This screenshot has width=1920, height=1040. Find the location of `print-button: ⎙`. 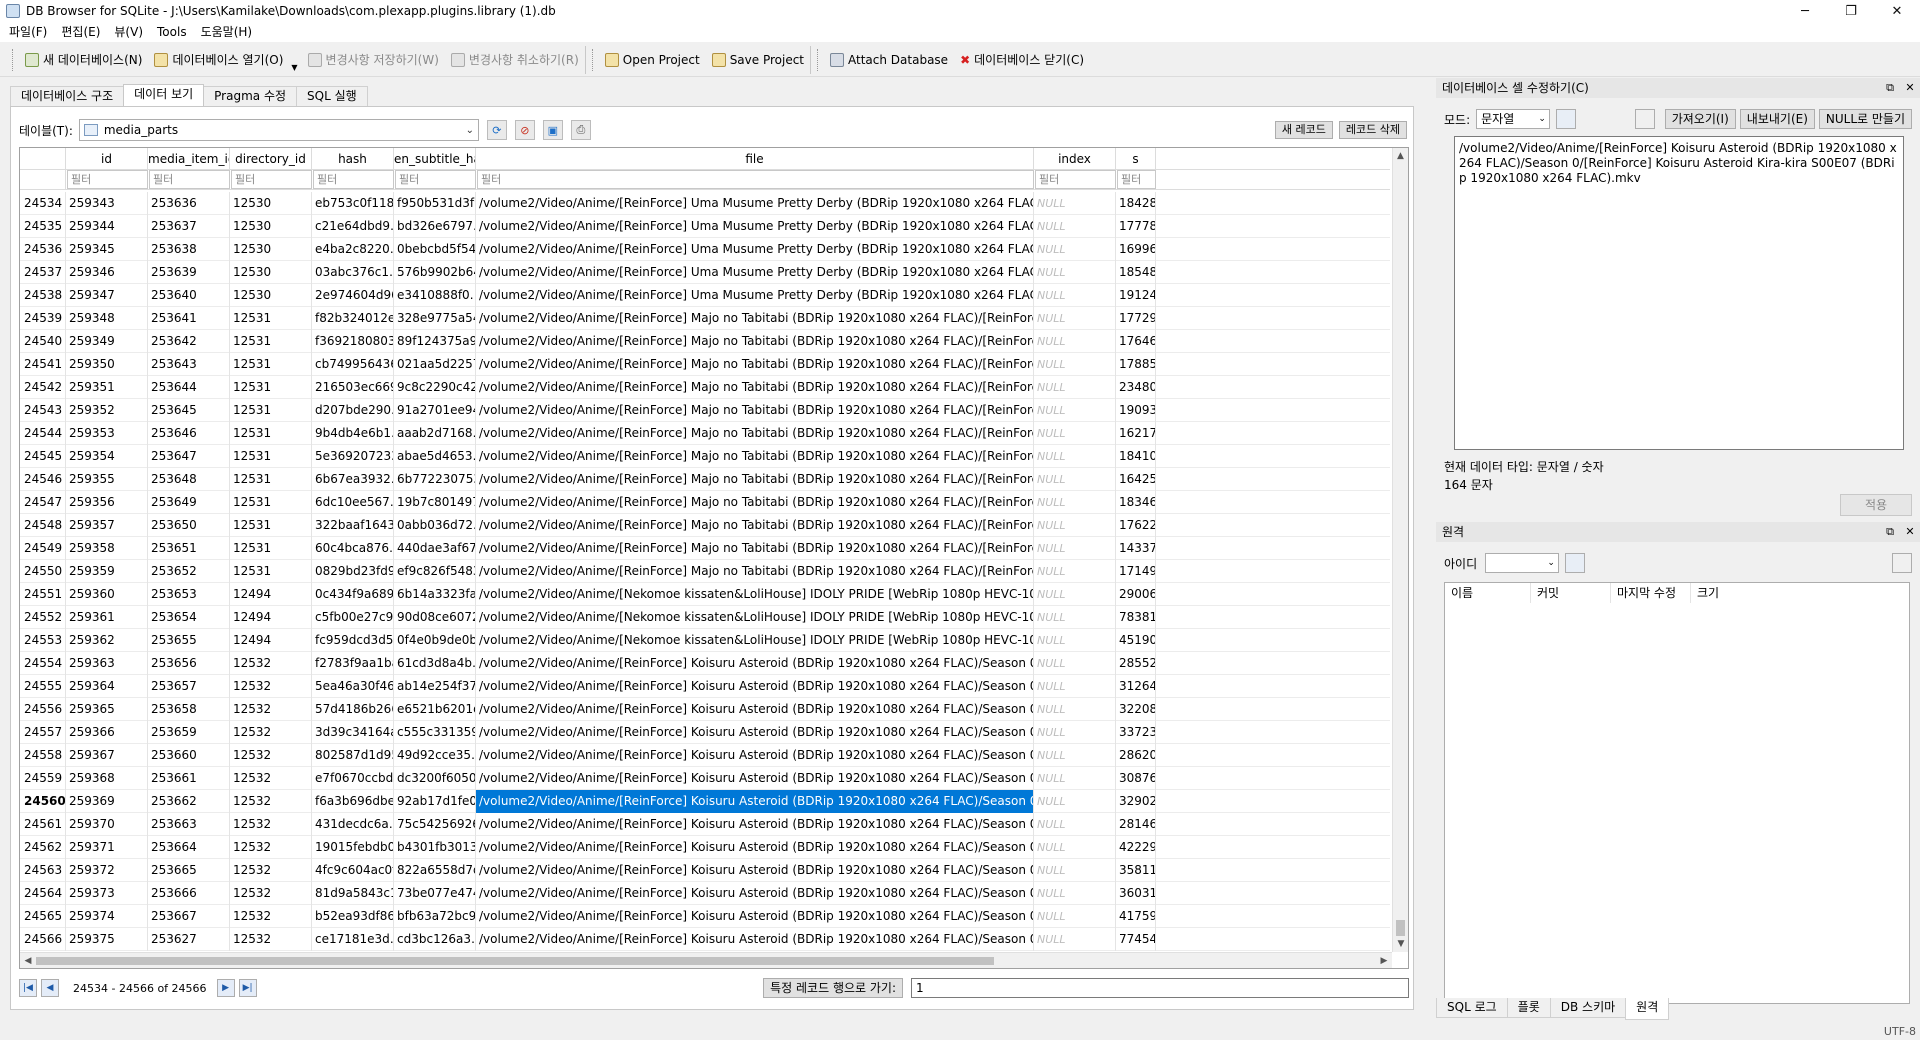

print-button: ⎙ is located at coordinates (580, 130).